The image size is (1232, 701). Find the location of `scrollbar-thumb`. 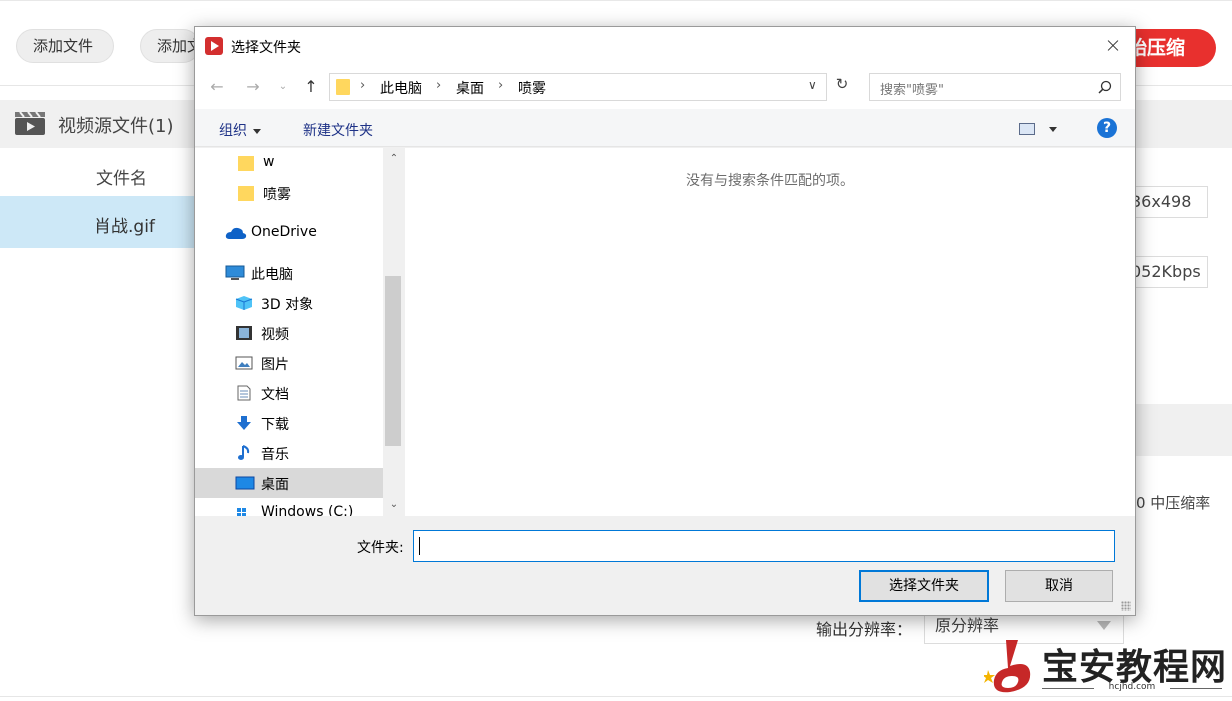

scrollbar-thumb is located at coordinates (393, 361).